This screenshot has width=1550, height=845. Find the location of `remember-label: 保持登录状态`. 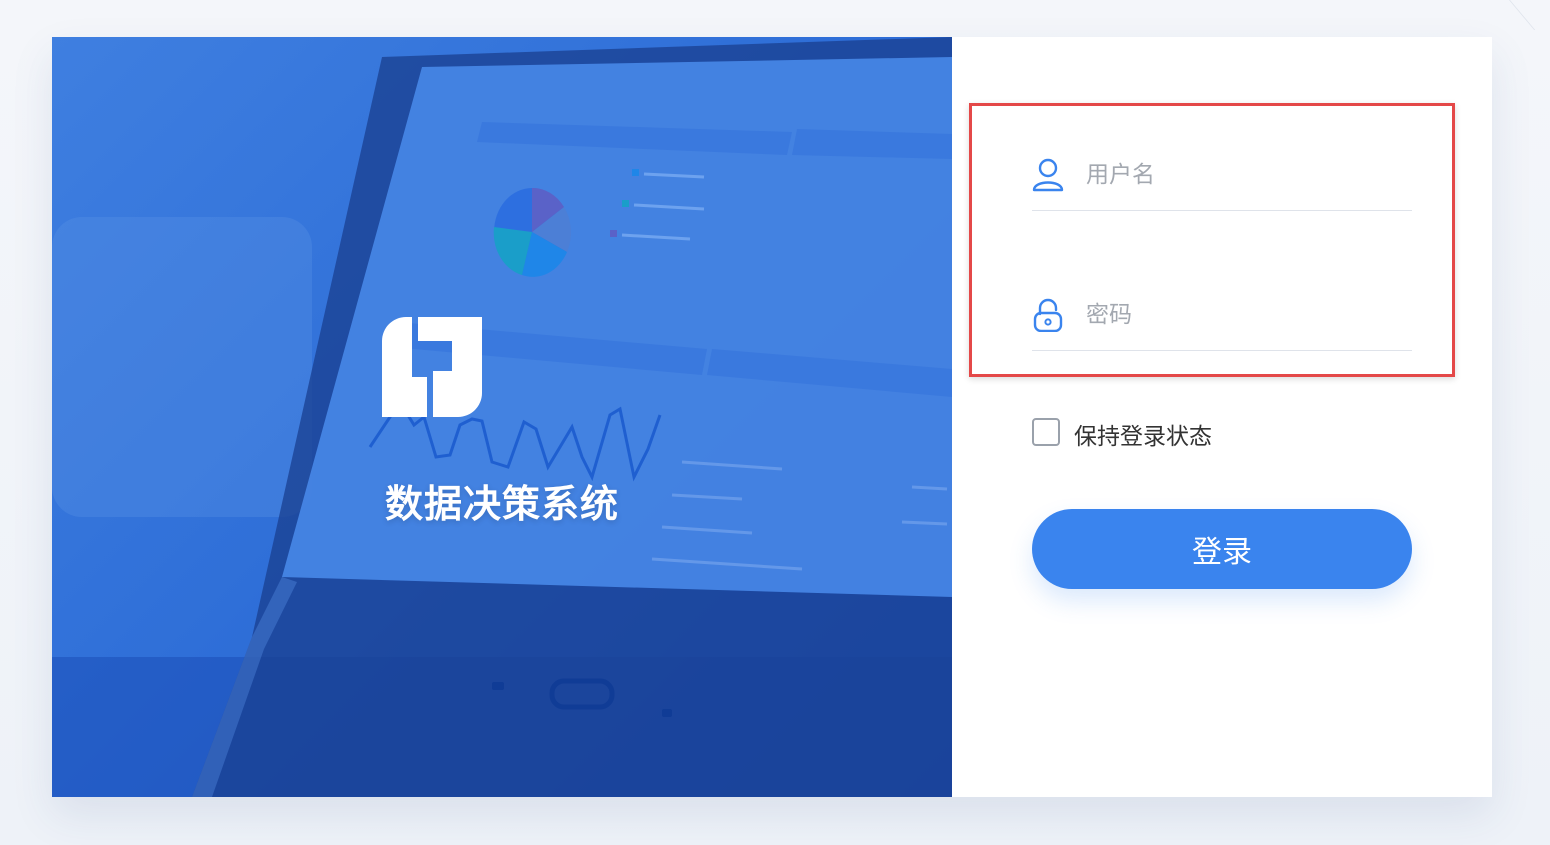

remember-label: 保持登录状态 is located at coordinates (1143, 434).